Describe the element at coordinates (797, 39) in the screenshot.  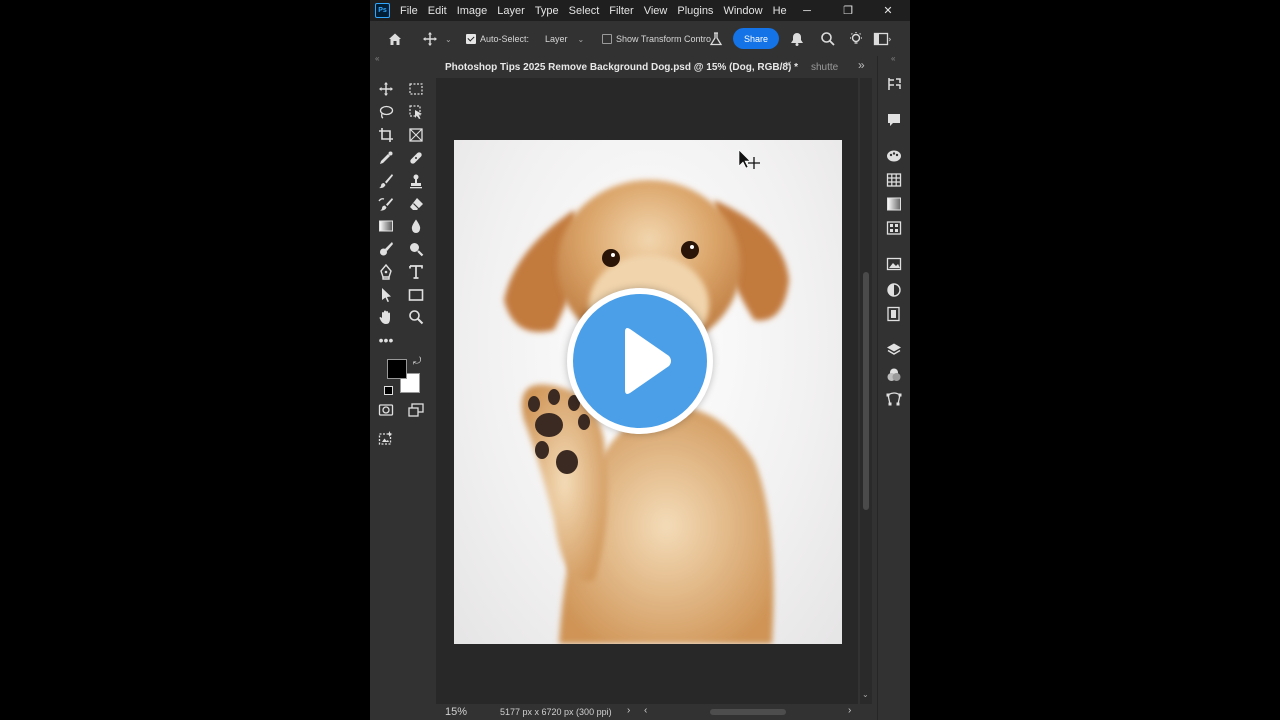
I see `notifications-icon` at that location.